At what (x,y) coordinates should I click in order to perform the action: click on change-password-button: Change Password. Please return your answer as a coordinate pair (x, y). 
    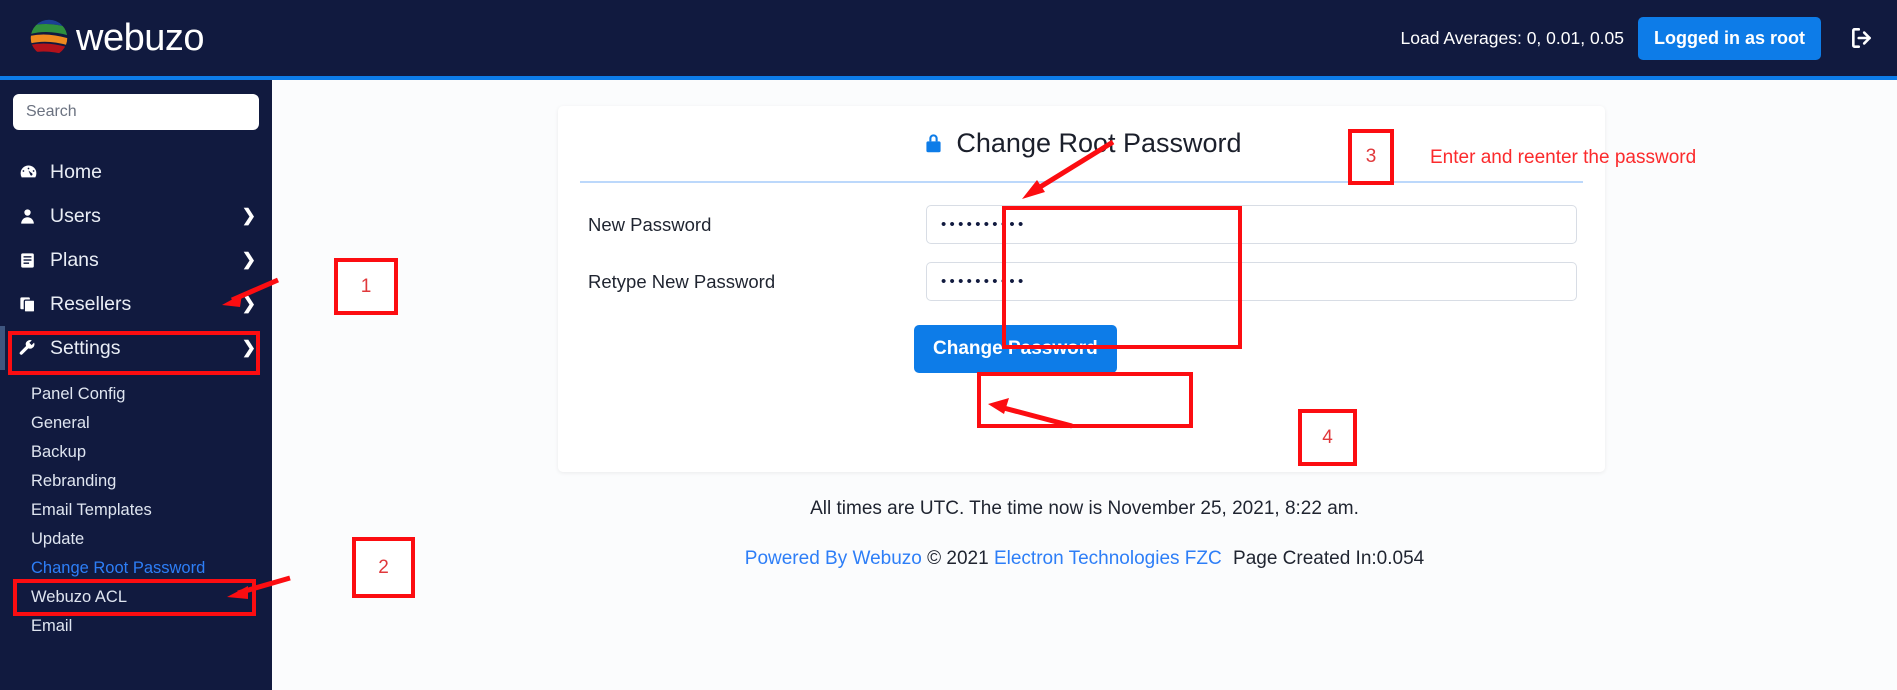
    Looking at the image, I should click on (1015, 349).